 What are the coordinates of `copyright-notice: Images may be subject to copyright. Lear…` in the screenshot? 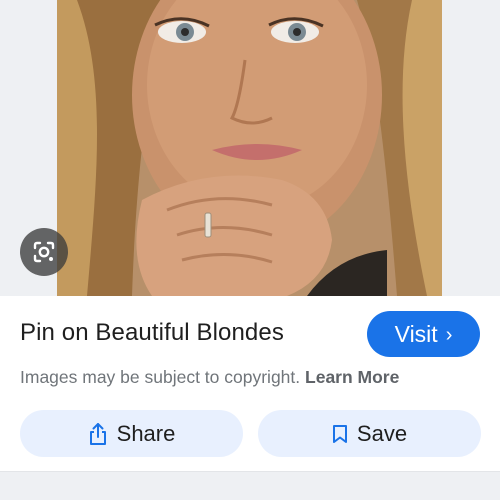 It's located at (209, 377).